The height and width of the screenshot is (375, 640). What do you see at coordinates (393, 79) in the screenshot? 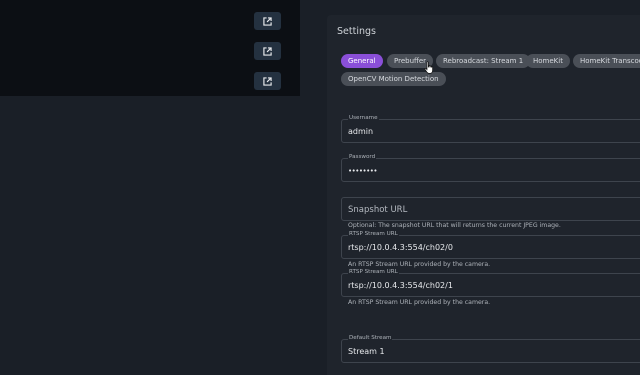
I see `tab-opencv-motion-detection: OpenCV Motion Detection` at bounding box center [393, 79].